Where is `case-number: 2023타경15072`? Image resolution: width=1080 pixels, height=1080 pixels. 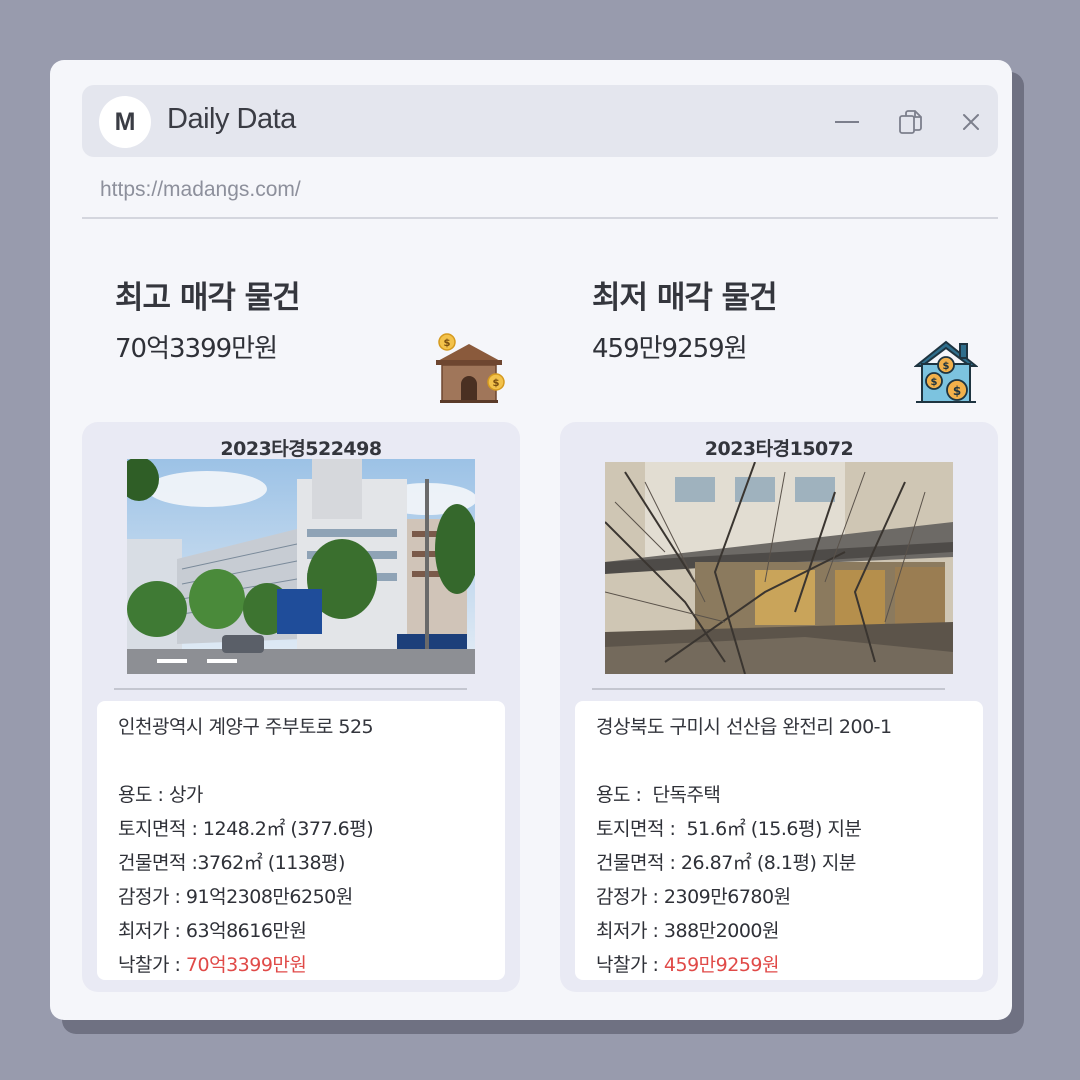 case-number: 2023타경15072 is located at coordinates (779, 449).